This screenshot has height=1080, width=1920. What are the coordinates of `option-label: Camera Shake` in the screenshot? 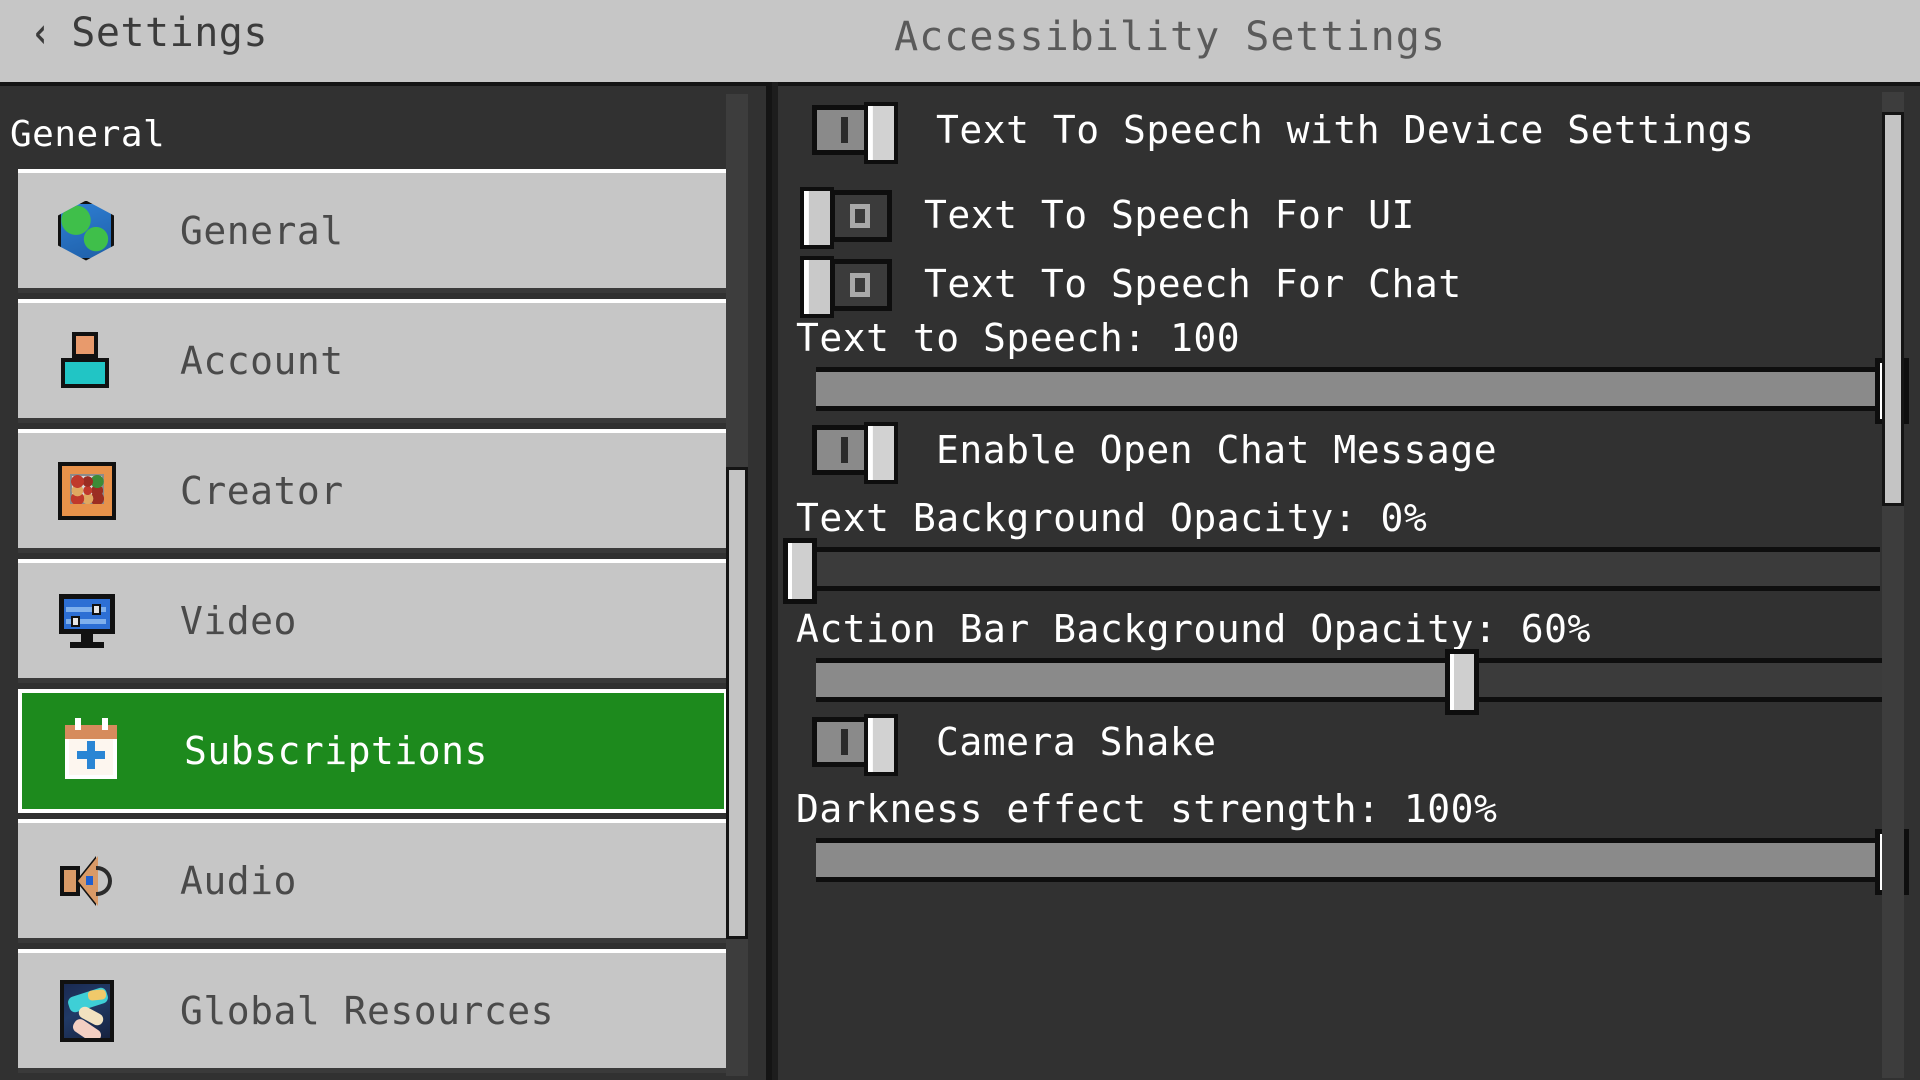 It's located at (1076, 742).